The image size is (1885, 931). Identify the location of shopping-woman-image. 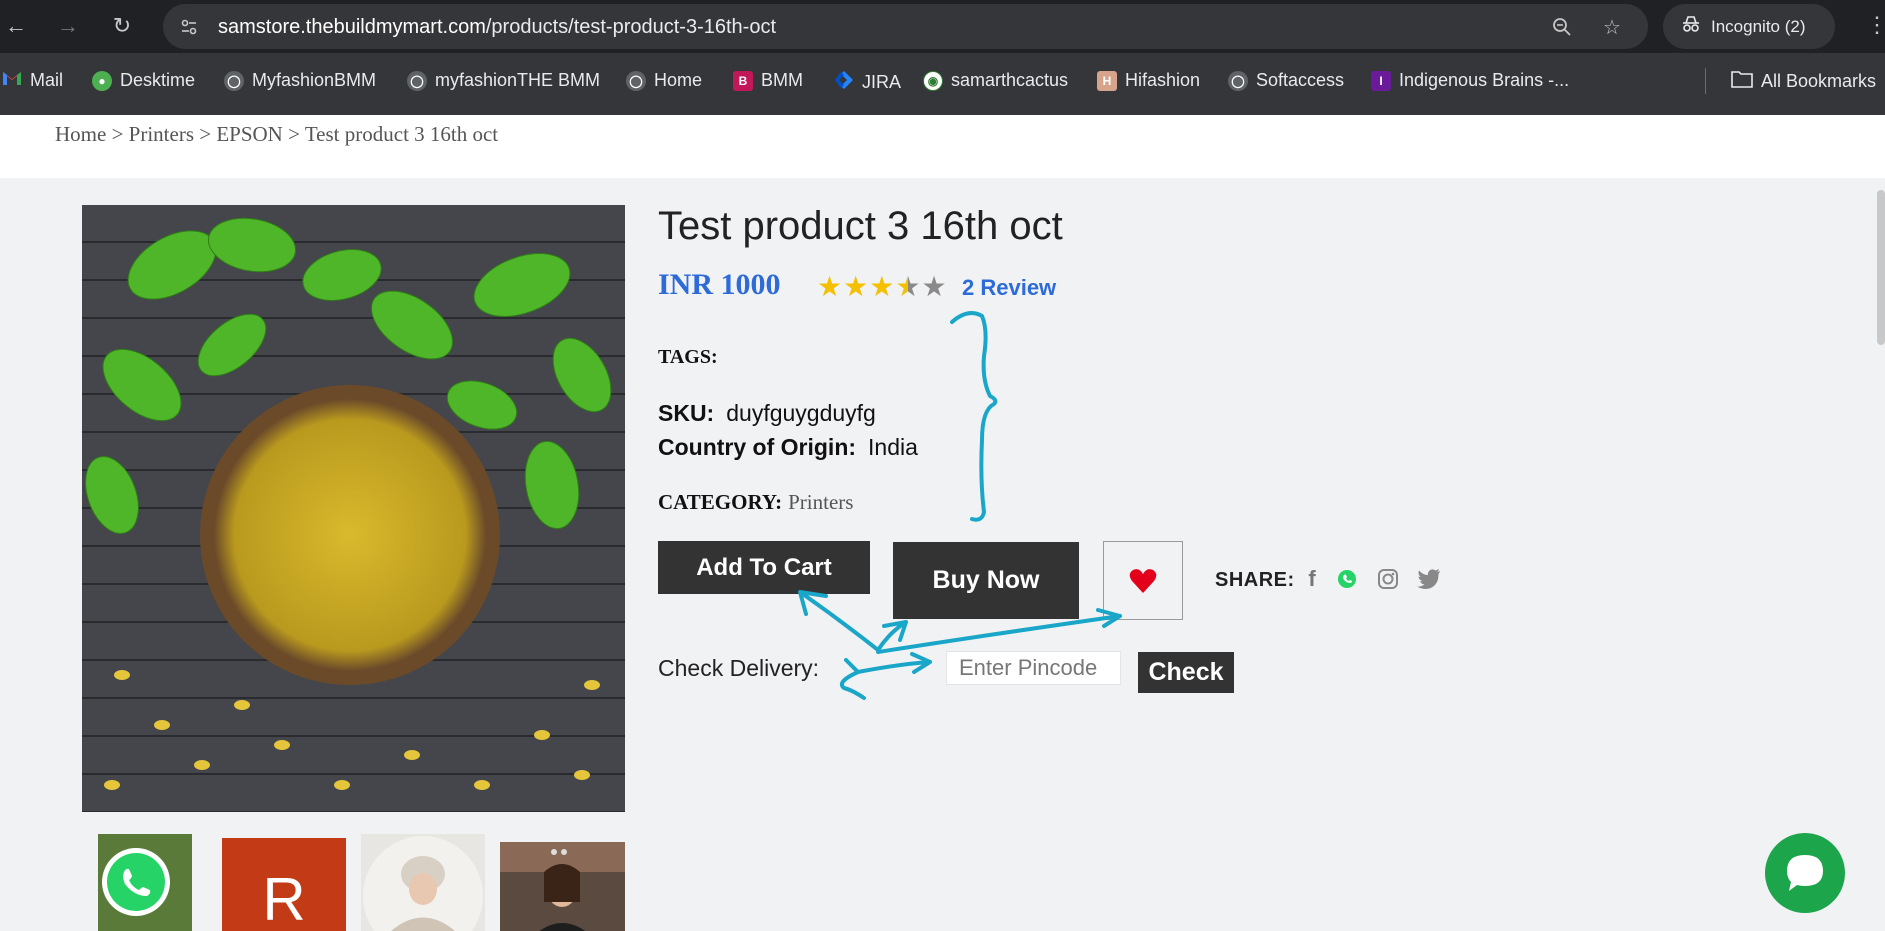
(562, 886).